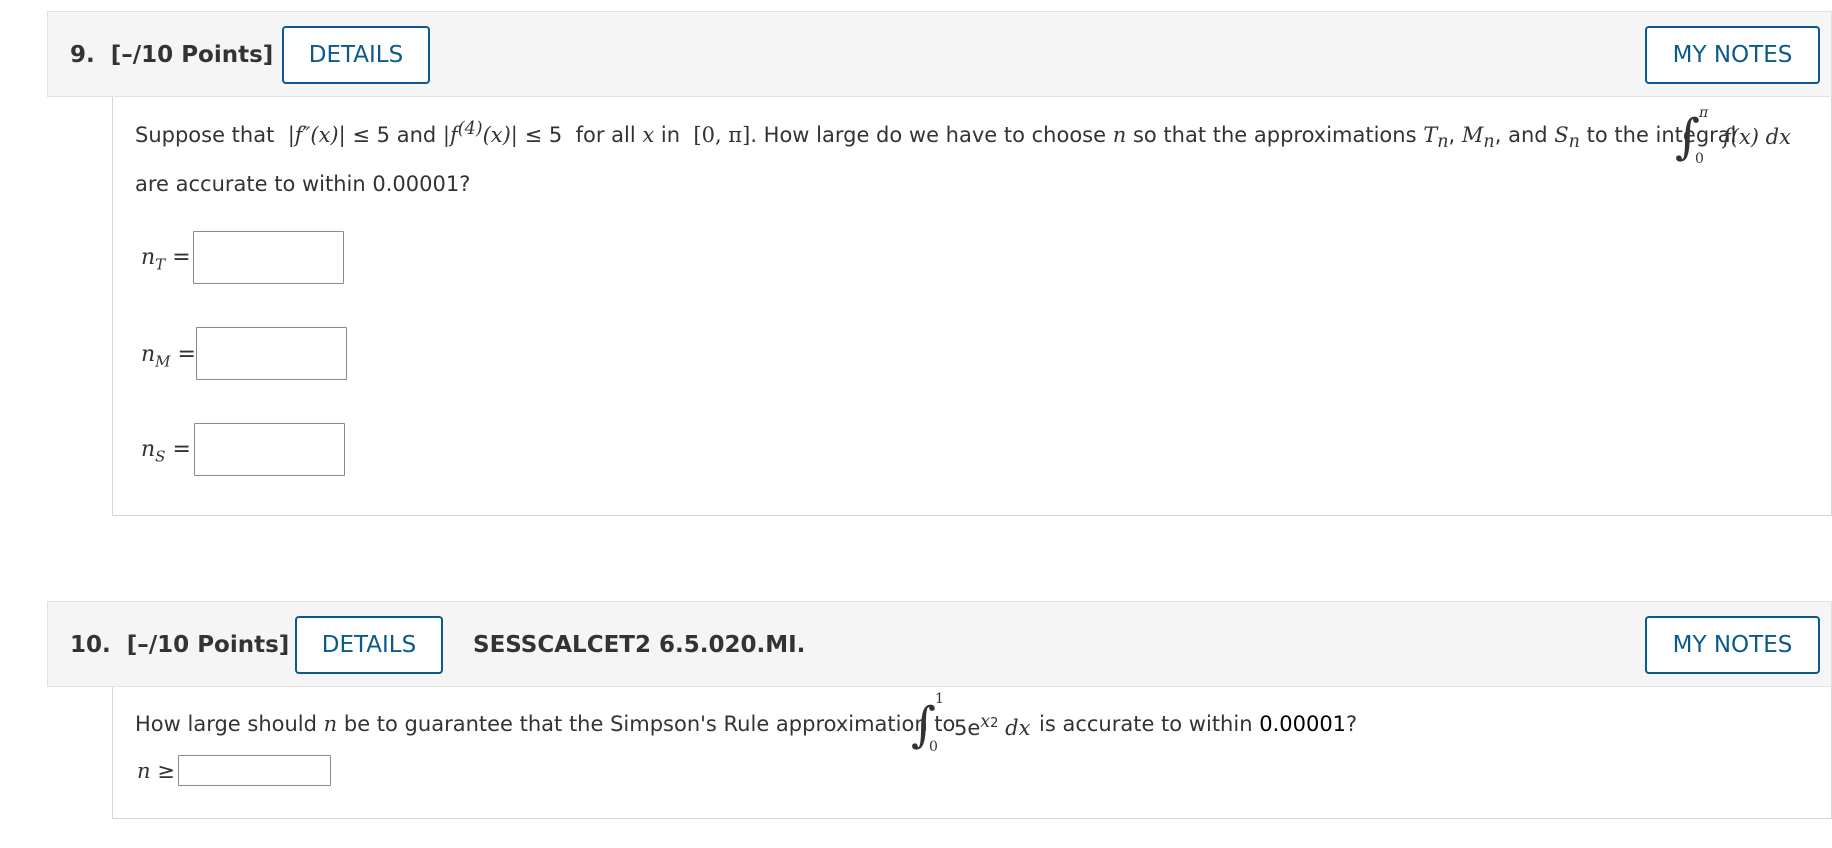  I want to click on answer-label-nM: nM =, so click(168, 356).